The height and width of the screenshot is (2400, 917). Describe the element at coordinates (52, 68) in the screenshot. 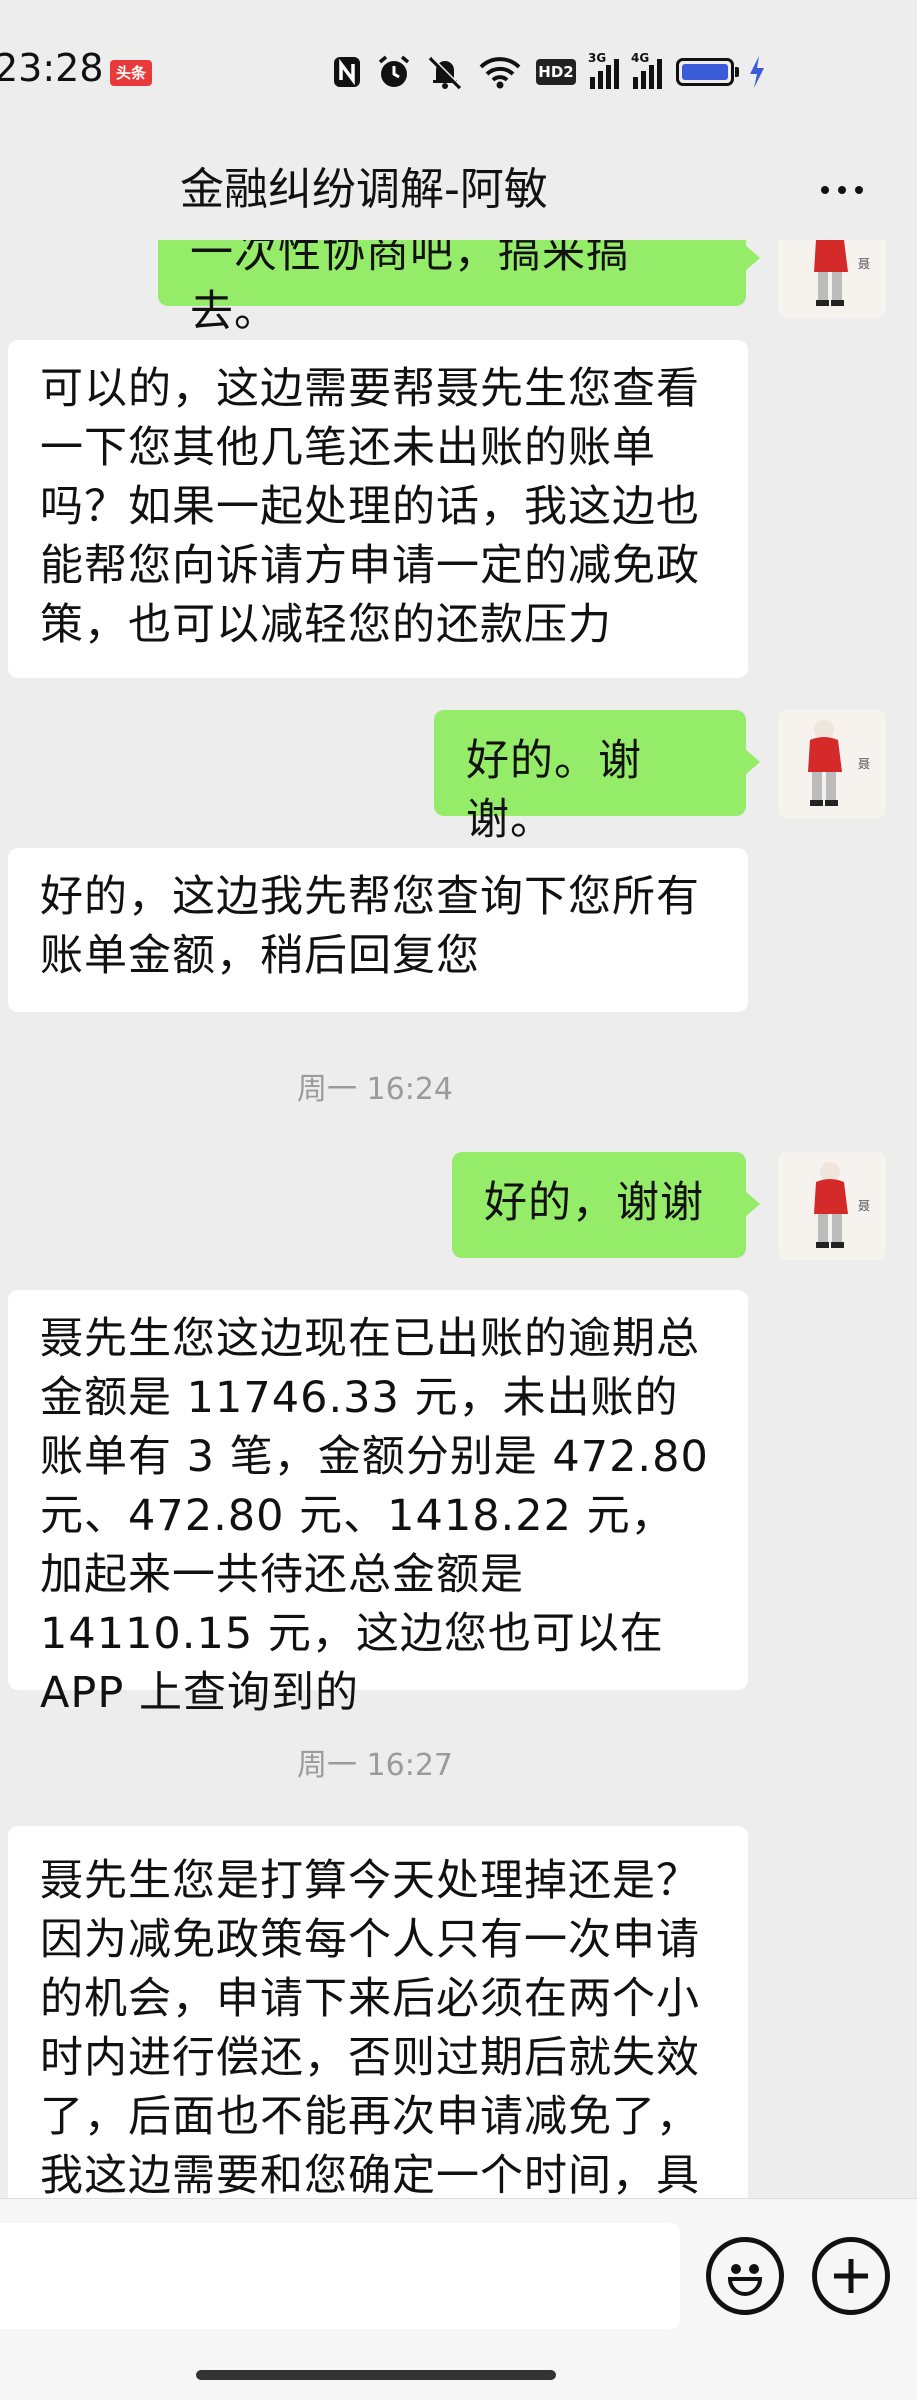

I see `status-time: 23:28` at that location.